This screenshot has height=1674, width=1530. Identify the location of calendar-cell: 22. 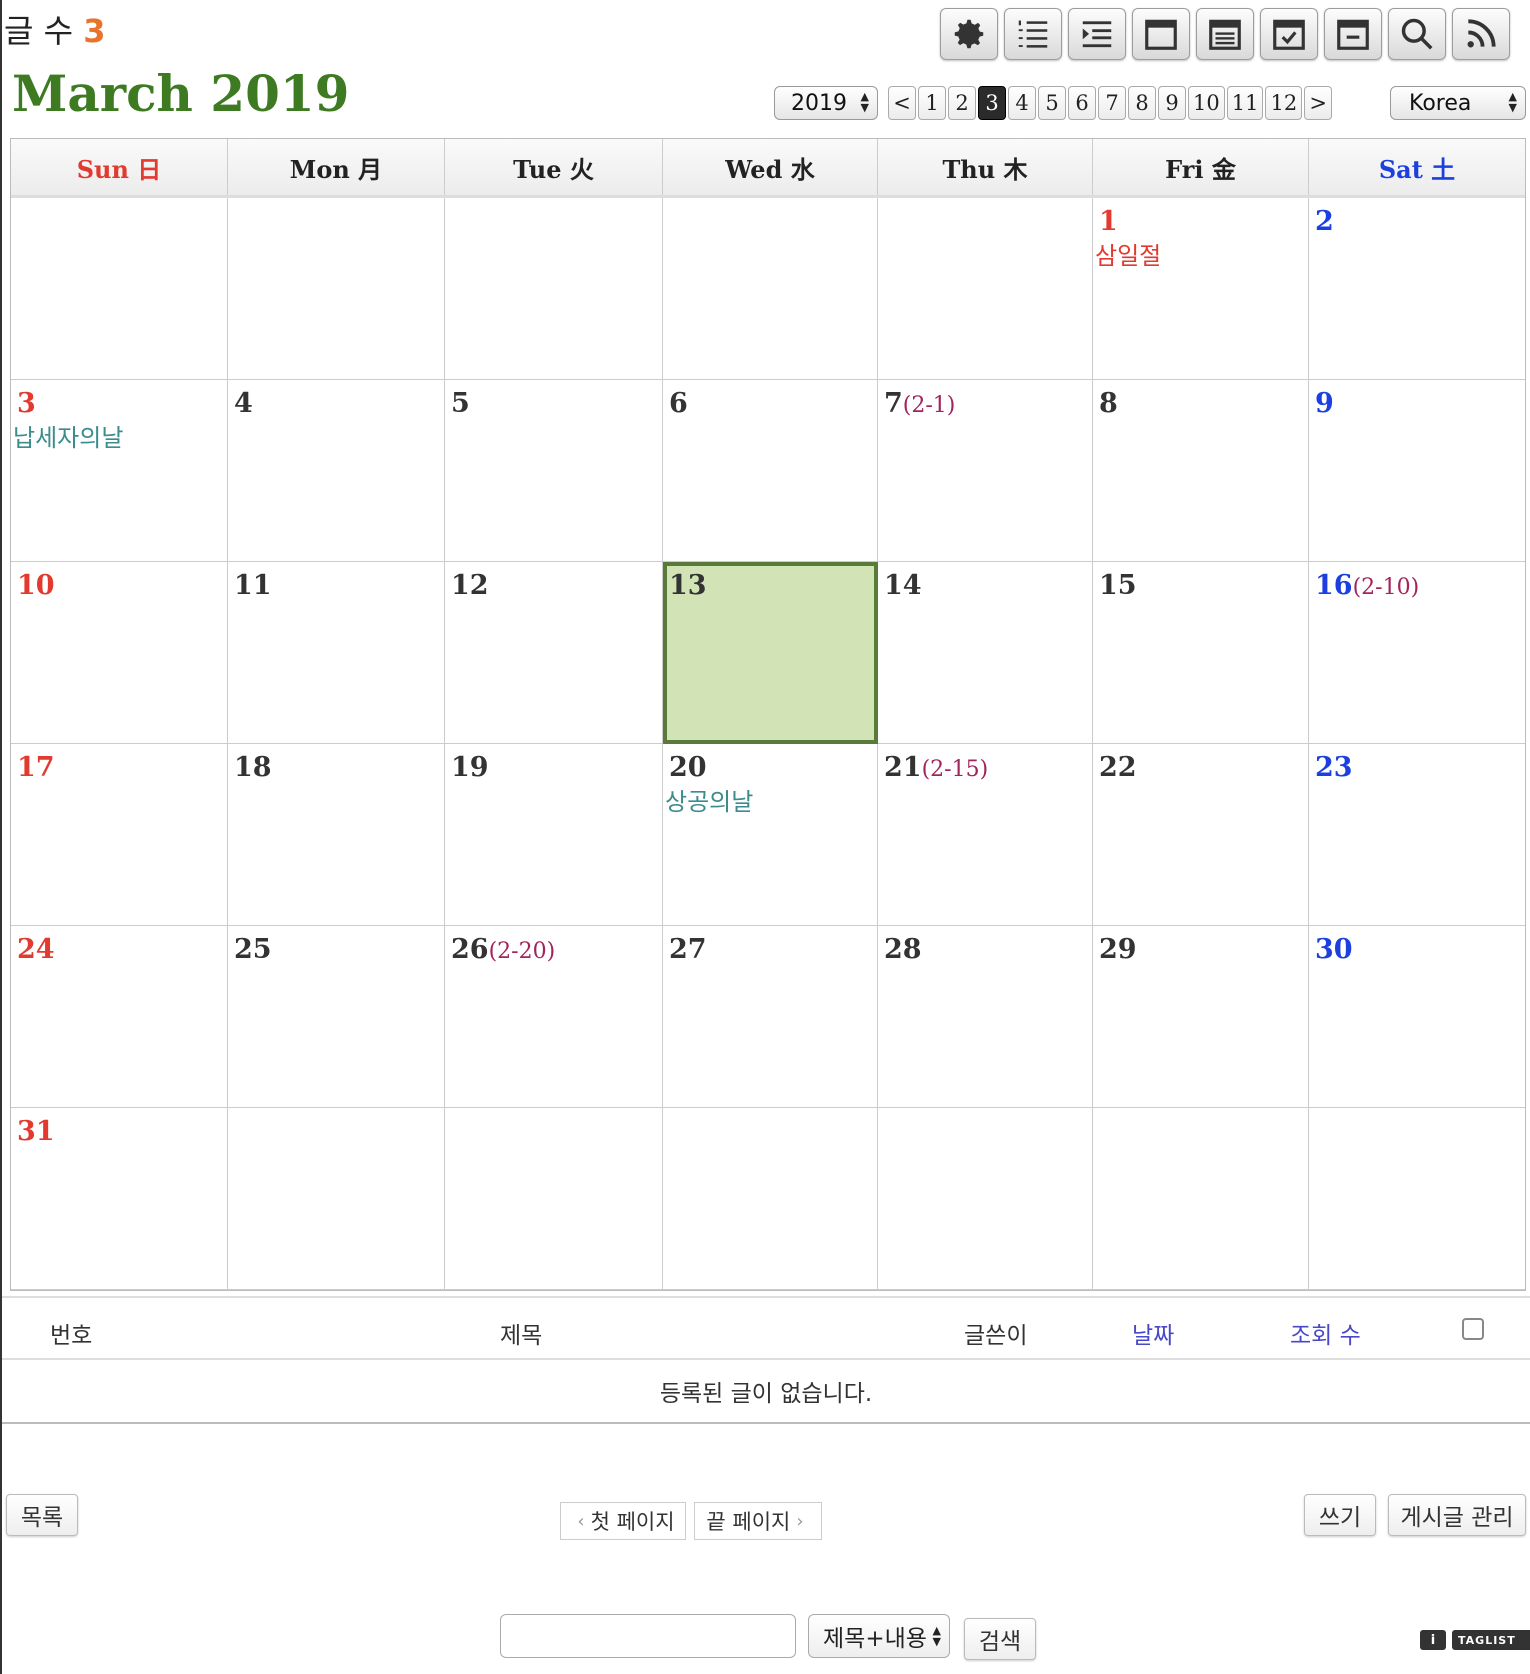
(1201, 835).